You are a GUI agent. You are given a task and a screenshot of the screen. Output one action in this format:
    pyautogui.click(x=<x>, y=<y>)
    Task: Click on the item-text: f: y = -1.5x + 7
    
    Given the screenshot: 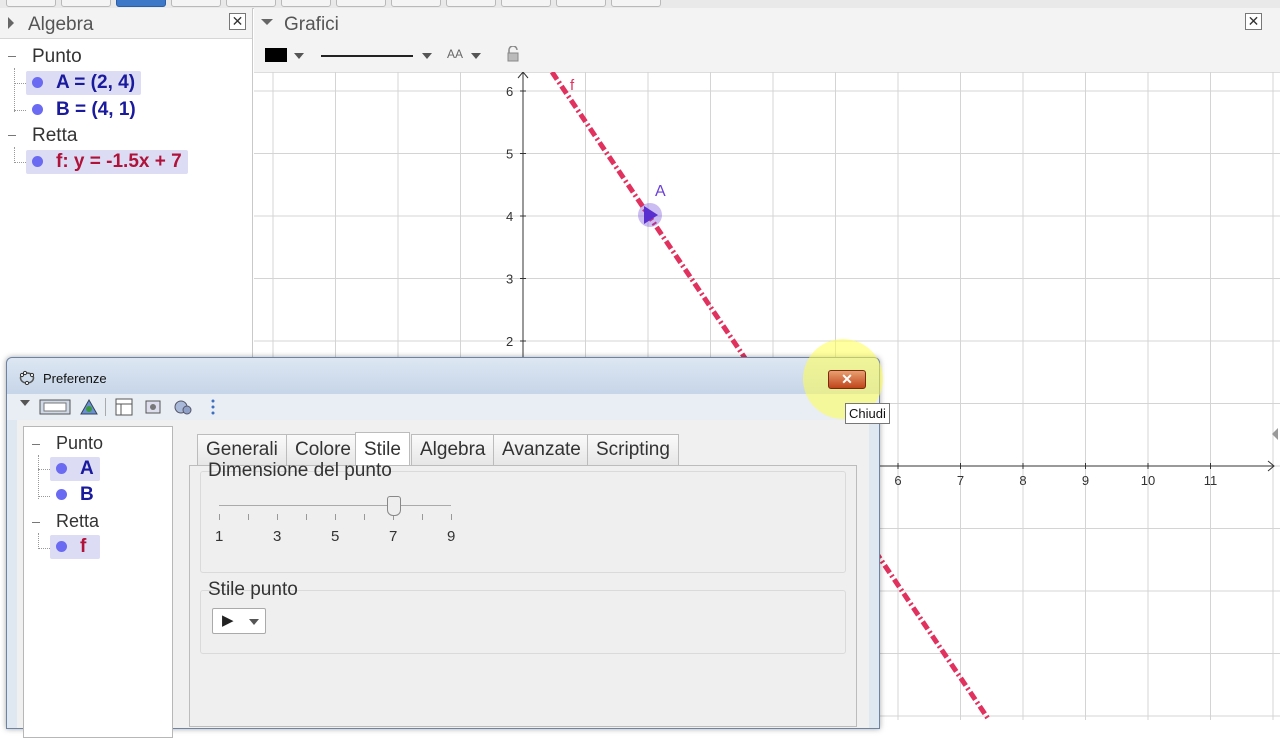 What is the action you would take?
    pyautogui.click(x=119, y=161)
    